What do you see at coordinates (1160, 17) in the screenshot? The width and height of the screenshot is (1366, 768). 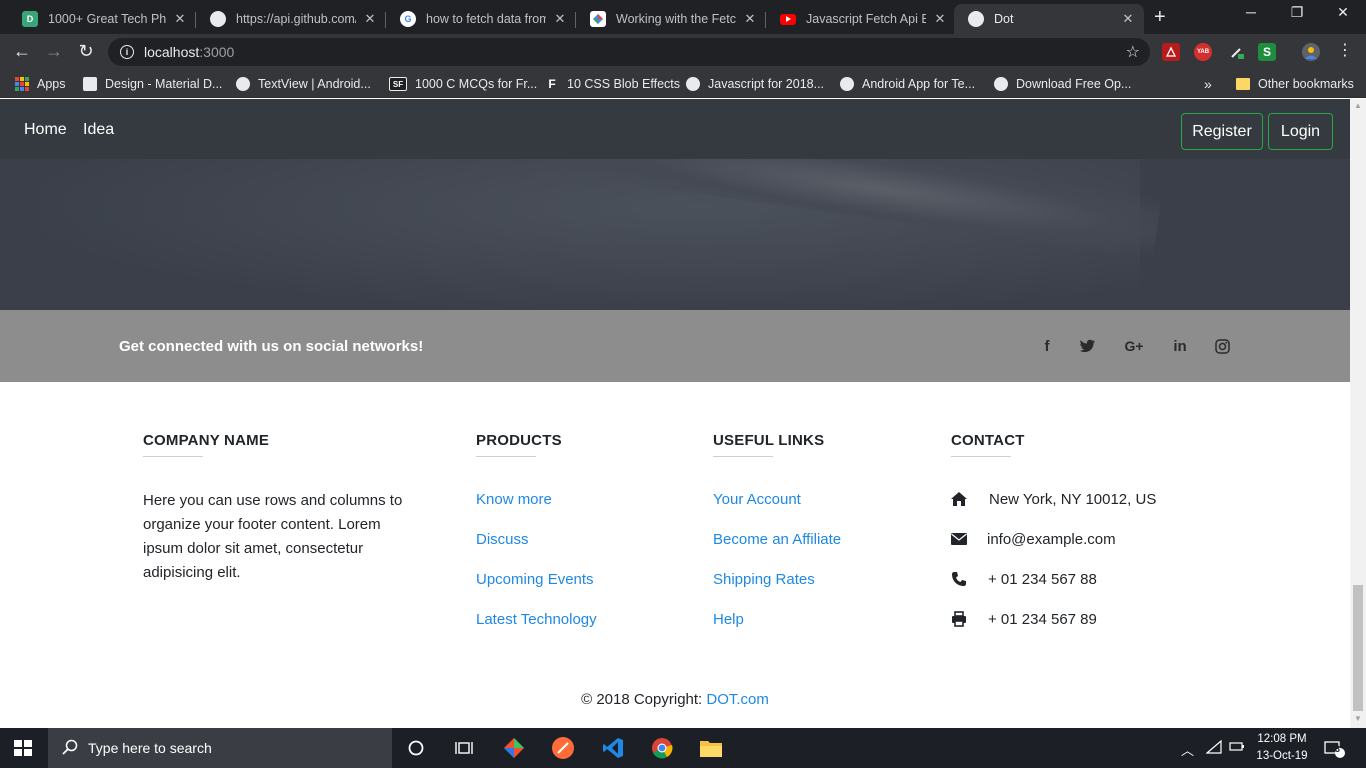 I see `new-tab-button: +` at bounding box center [1160, 17].